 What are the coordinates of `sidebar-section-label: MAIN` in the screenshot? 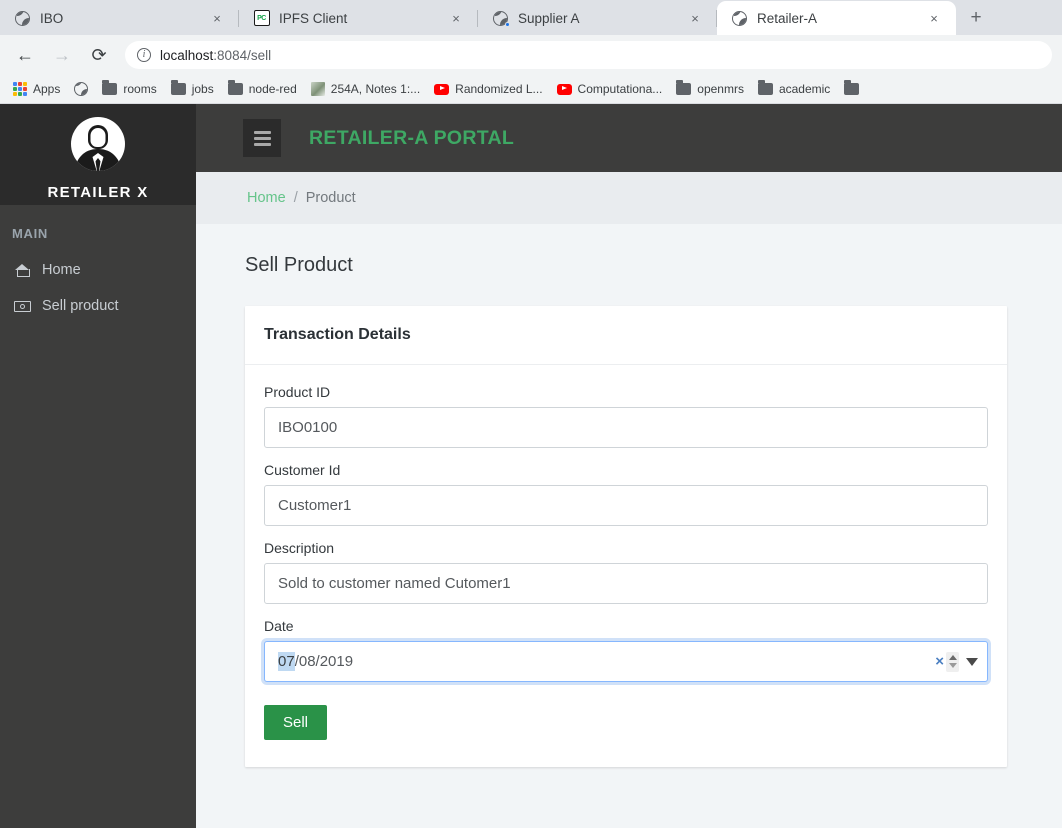 It's located at (30, 233).